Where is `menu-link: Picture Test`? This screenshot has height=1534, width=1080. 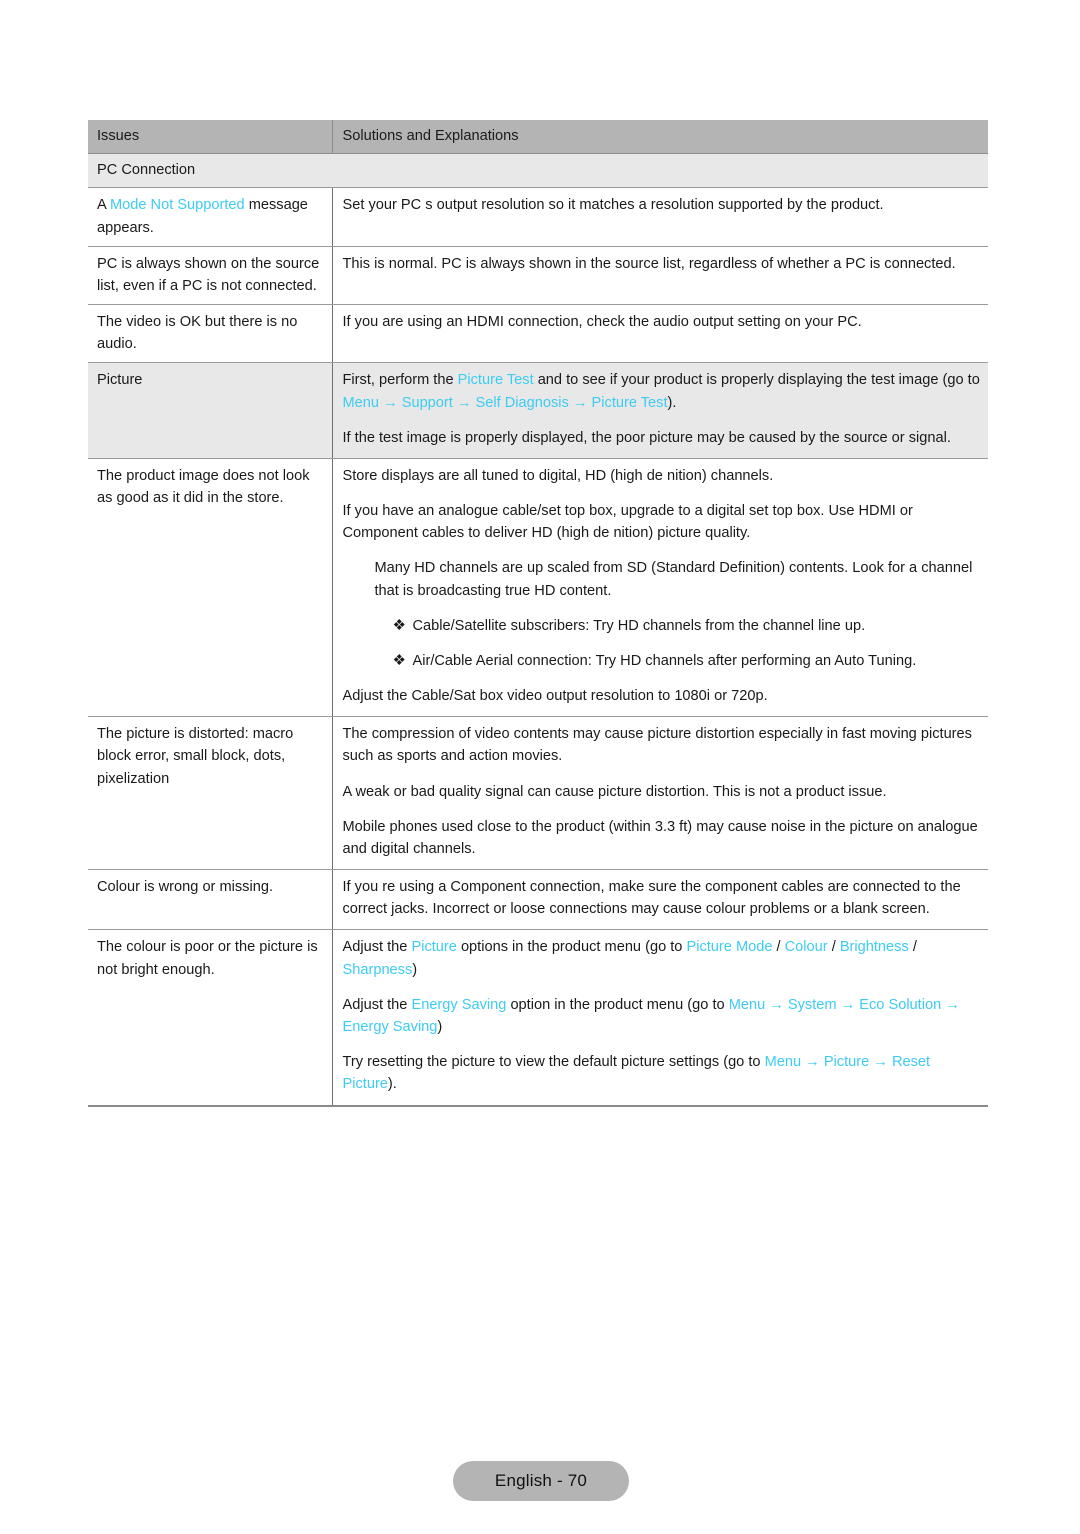
menu-link: Picture Test is located at coordinates (629, 402).